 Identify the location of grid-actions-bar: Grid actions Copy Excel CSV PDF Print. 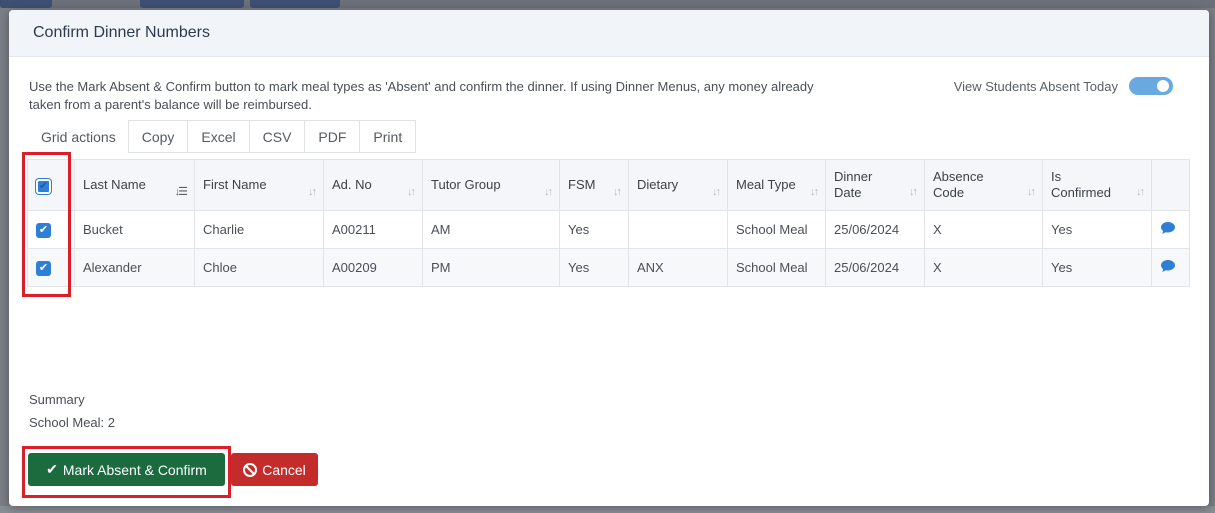
(223, 136).